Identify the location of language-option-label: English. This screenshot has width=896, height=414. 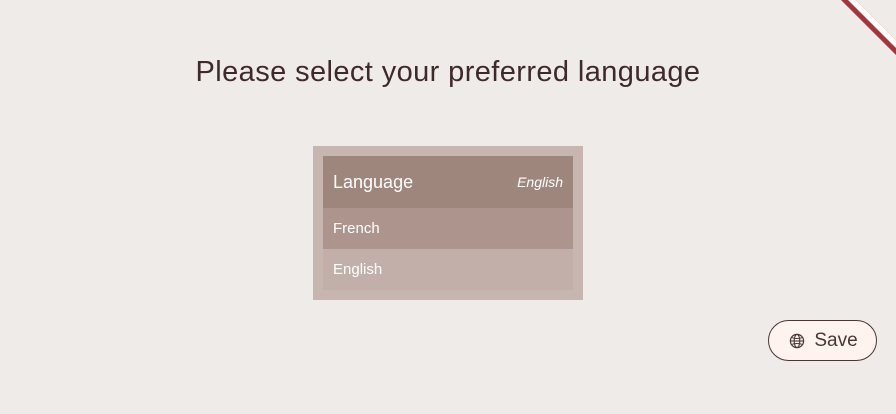
(358, 269).